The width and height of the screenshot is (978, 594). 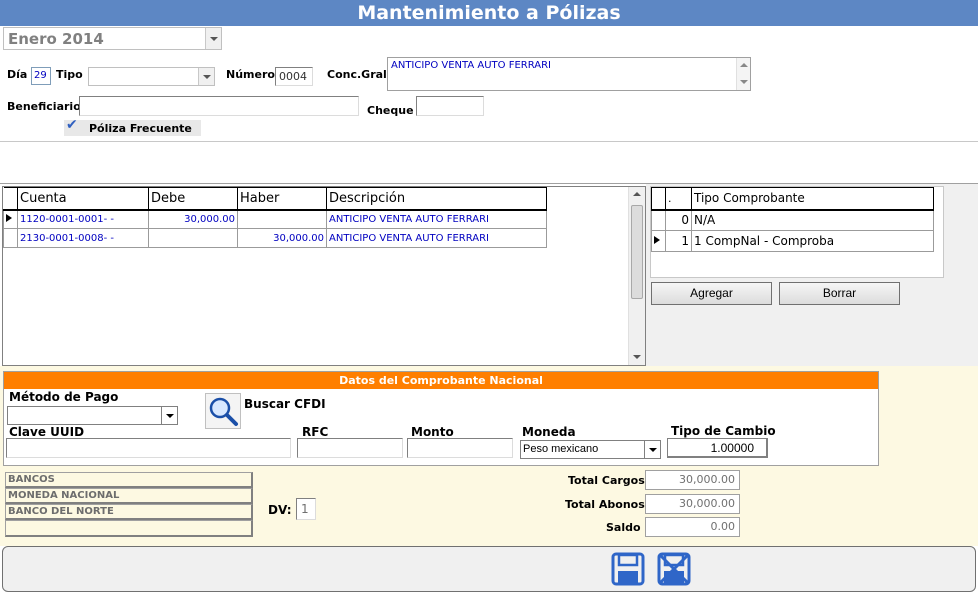 I want to click on check-icon: ✔, so click(x=72, y=125).